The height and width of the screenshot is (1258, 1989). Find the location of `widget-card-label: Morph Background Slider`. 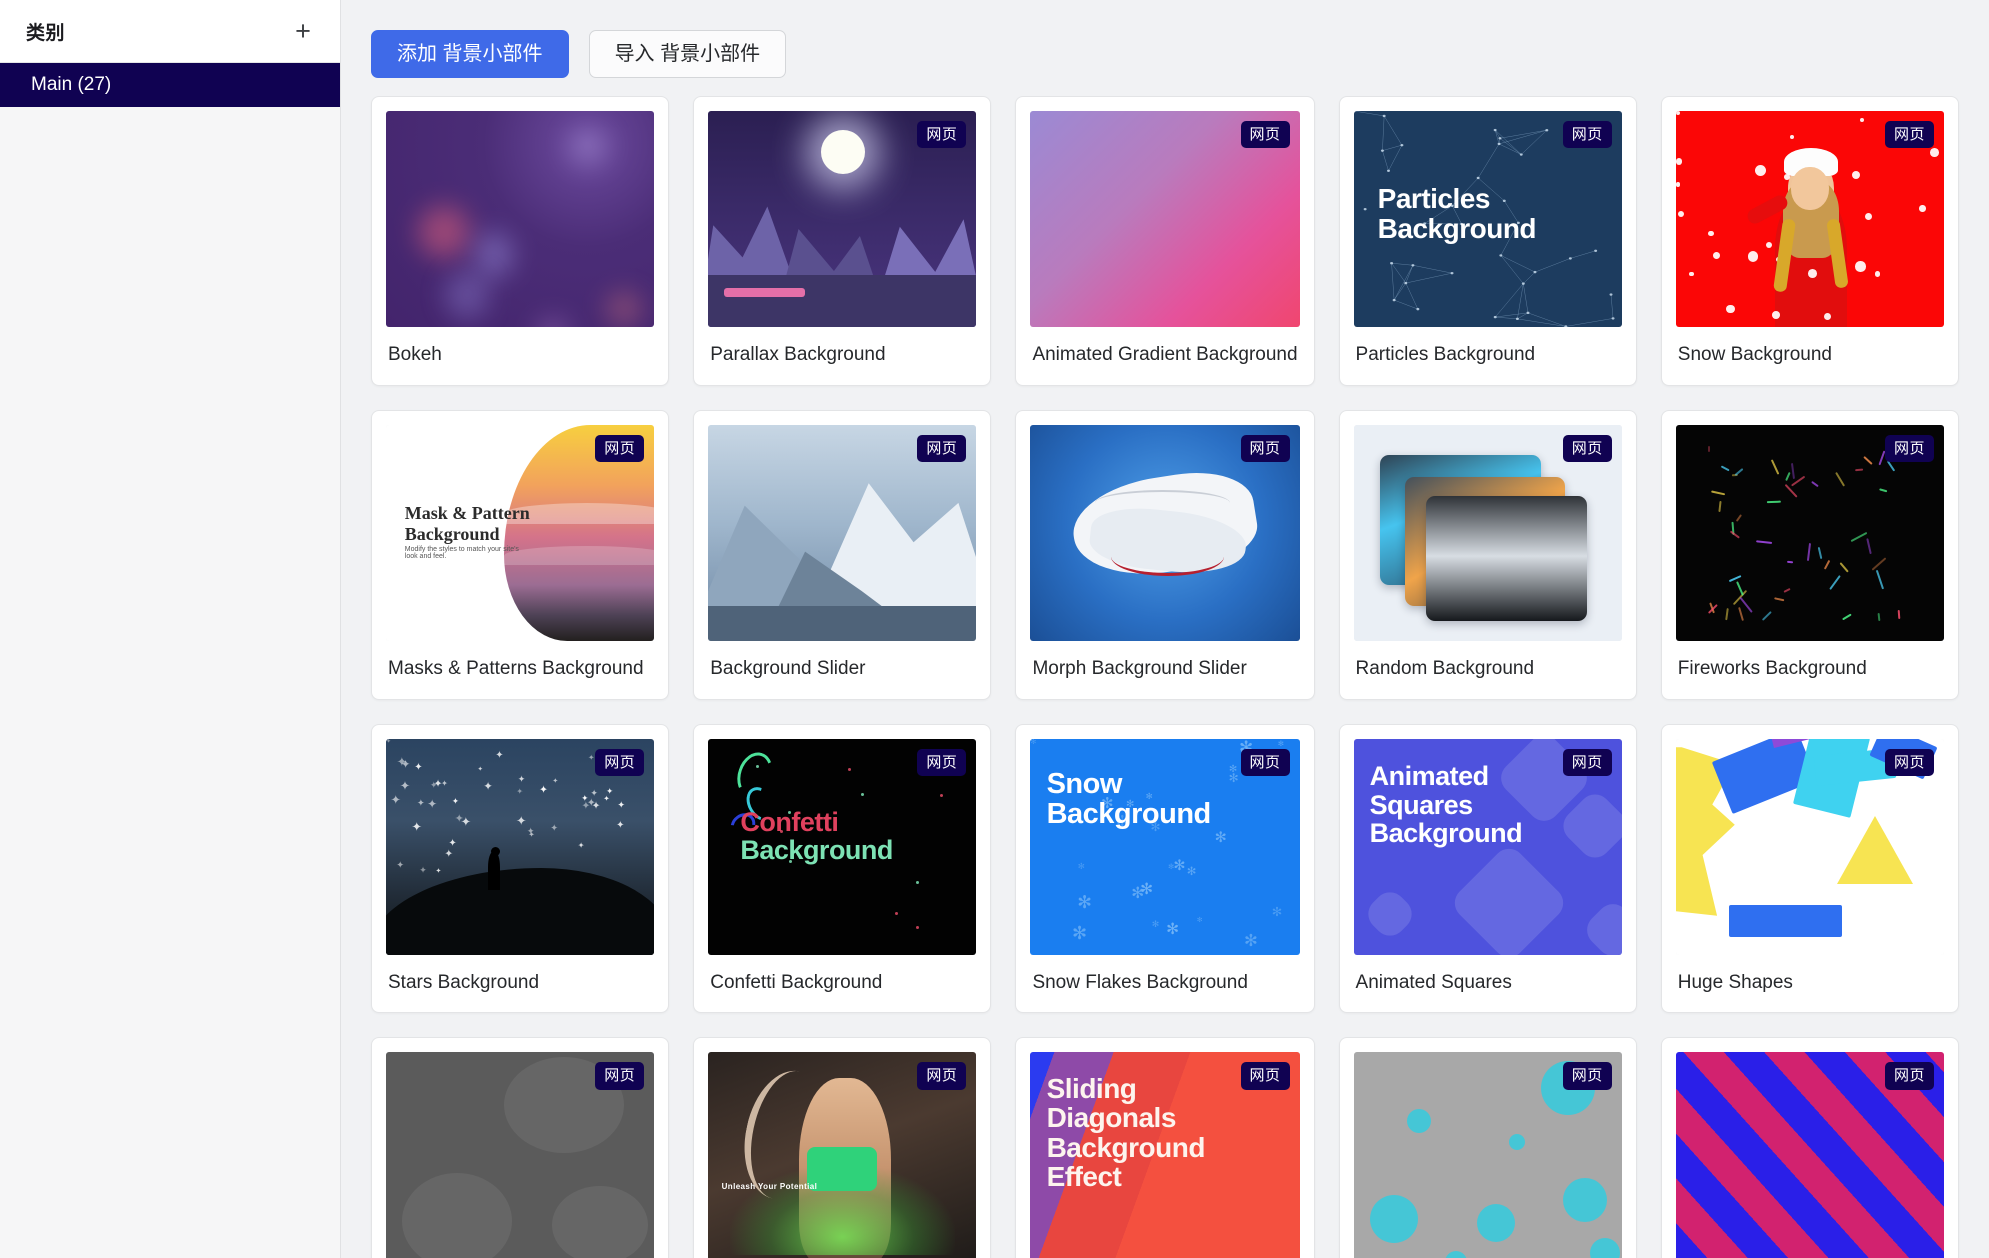

widget-card-label: Morph Background Slider is located at coordinates (1139, 668).